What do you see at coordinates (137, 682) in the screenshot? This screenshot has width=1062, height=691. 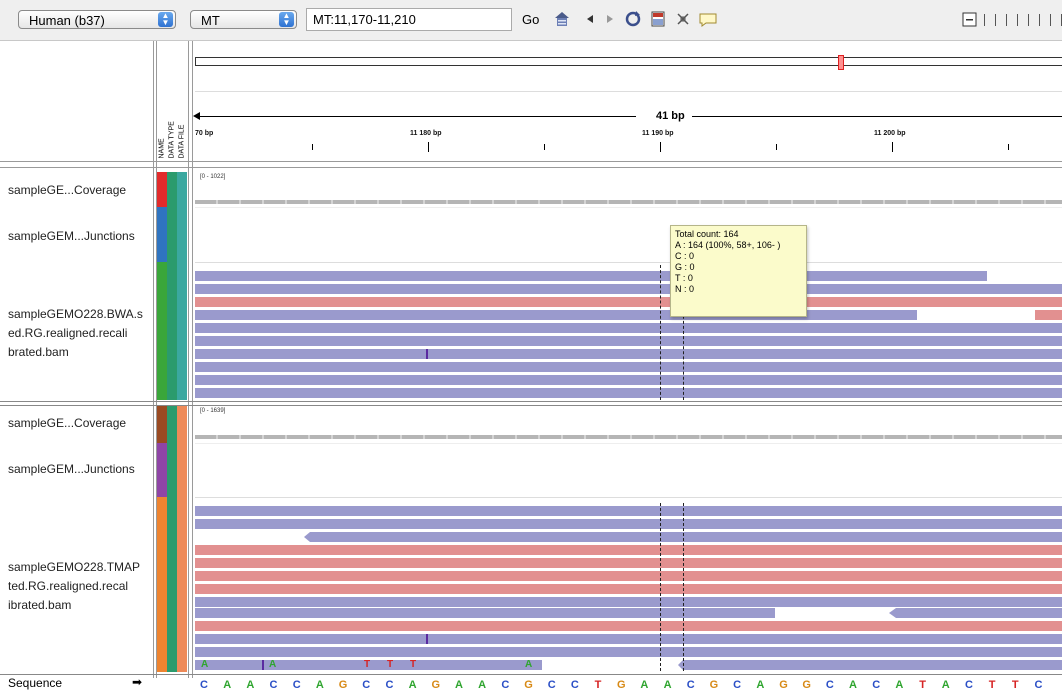 I see `strand-arrow-icon: ➡` at bounding box center [137, 682].